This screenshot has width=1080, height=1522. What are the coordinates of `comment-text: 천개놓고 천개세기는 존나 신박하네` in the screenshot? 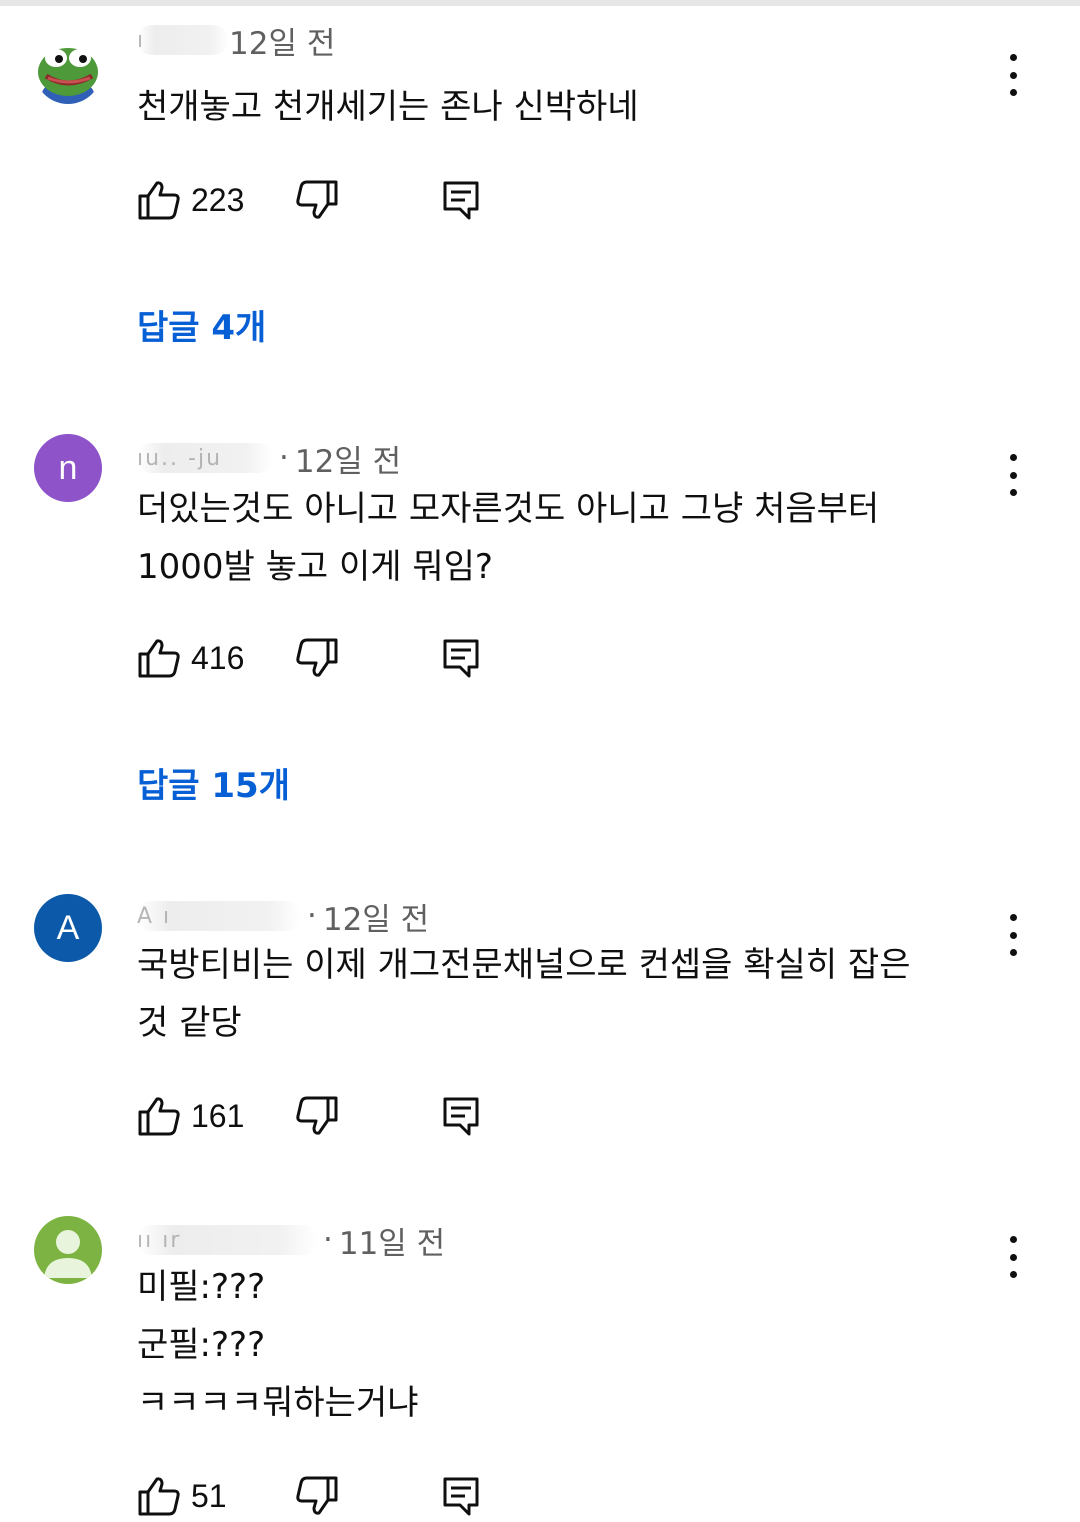 It's located at (388, 107).